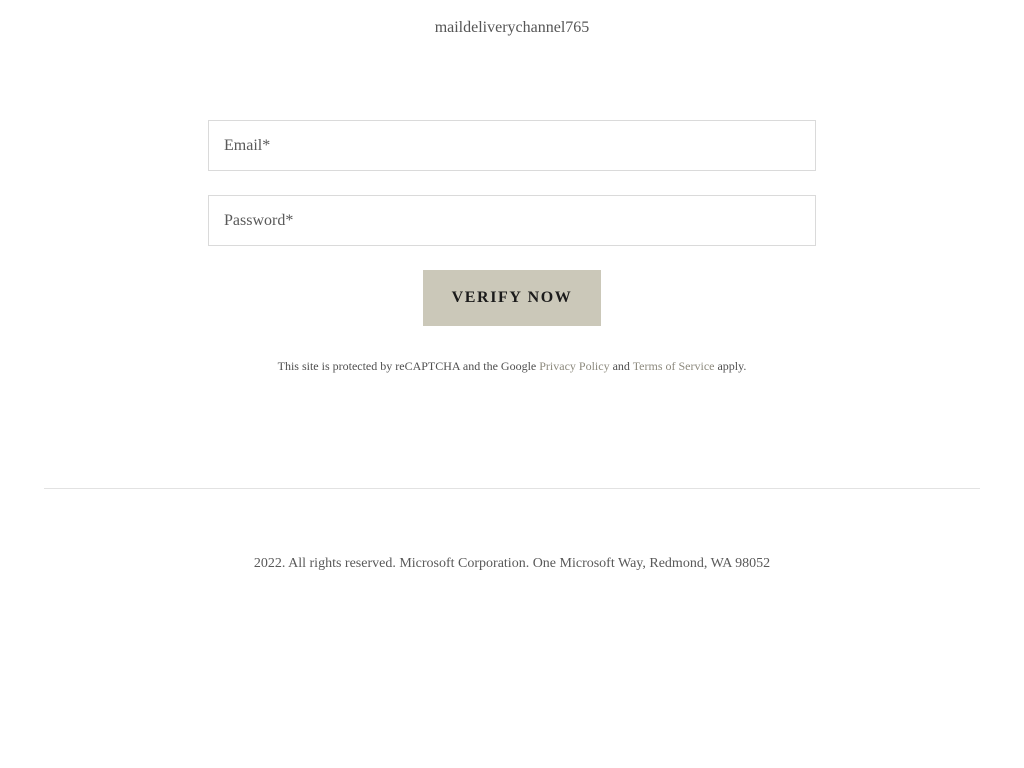  I want to click on button-row: VERIFY NOW, so click(512, 298).